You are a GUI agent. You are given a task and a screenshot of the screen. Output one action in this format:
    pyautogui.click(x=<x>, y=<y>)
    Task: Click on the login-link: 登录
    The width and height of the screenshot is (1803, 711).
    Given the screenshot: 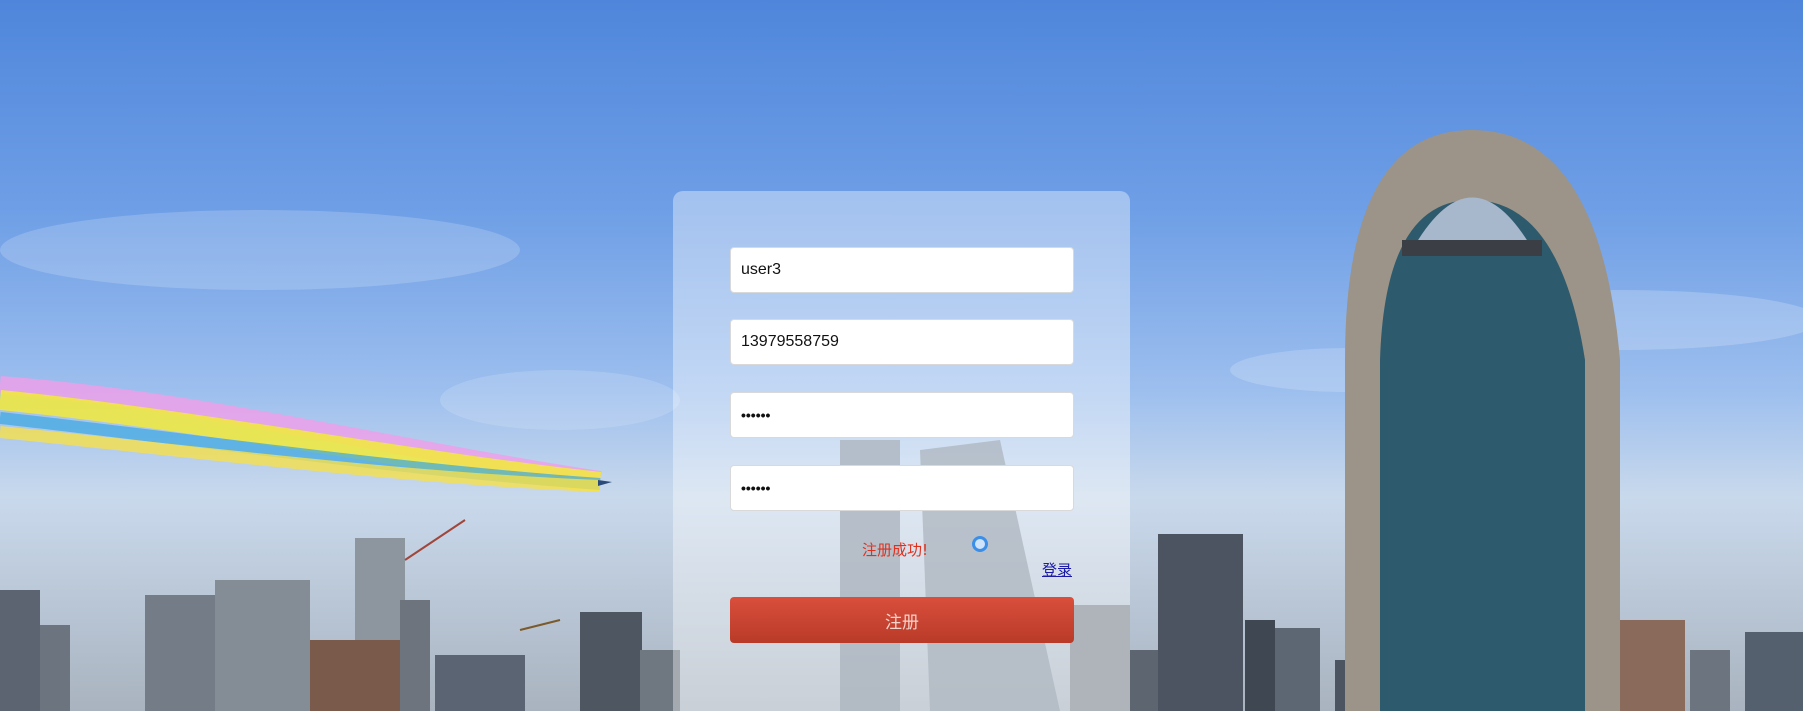 What is the action you would take?
    pyautogui.click(x=1057, y=569)
    